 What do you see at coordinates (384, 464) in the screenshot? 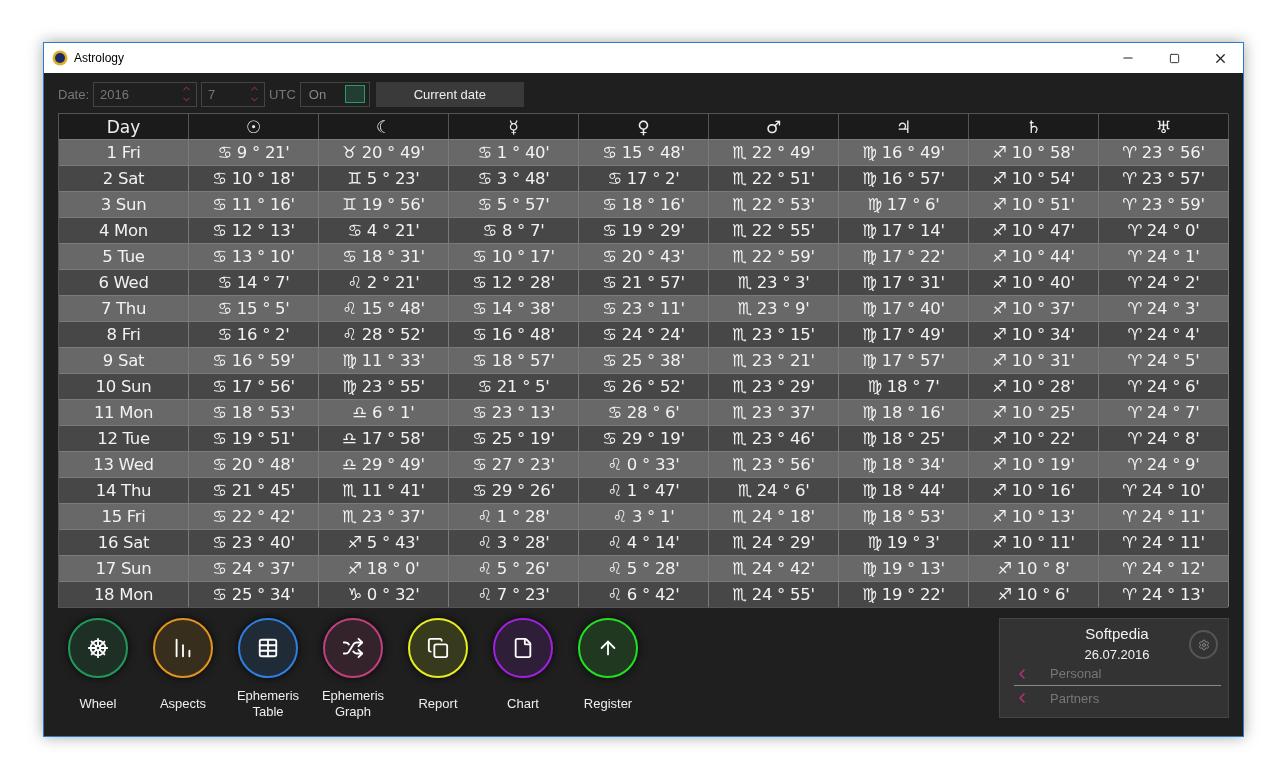
I see `table-cell: ♎ 29 ° 49'` at bounding box center [384, 464].